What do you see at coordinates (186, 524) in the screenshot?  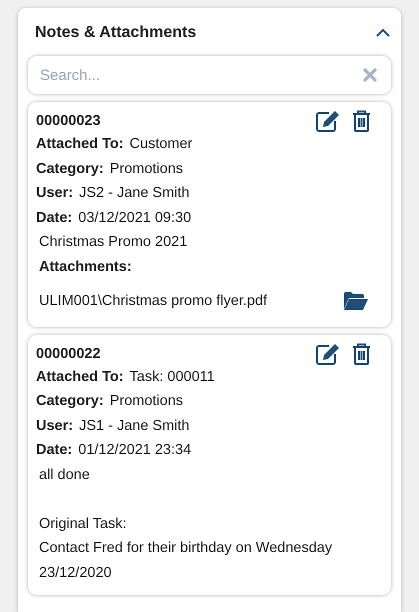 I see `note-text: all done Original Task: Contact Fred for their birthday on Wednesday 23/12/2020` at bounding box center [186, 524].